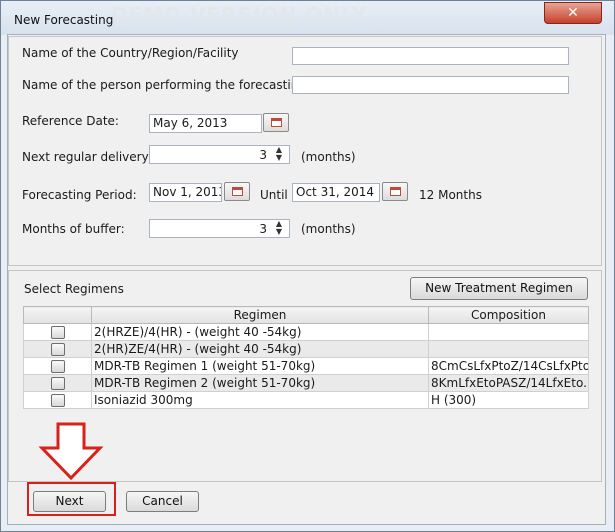  What do you see at coordinates (260, 383) in the screenshot?
I see `regimen-cell: MDR-TB Regimen 2 (weight 51-70kg)` at bounding box center [260, 383].